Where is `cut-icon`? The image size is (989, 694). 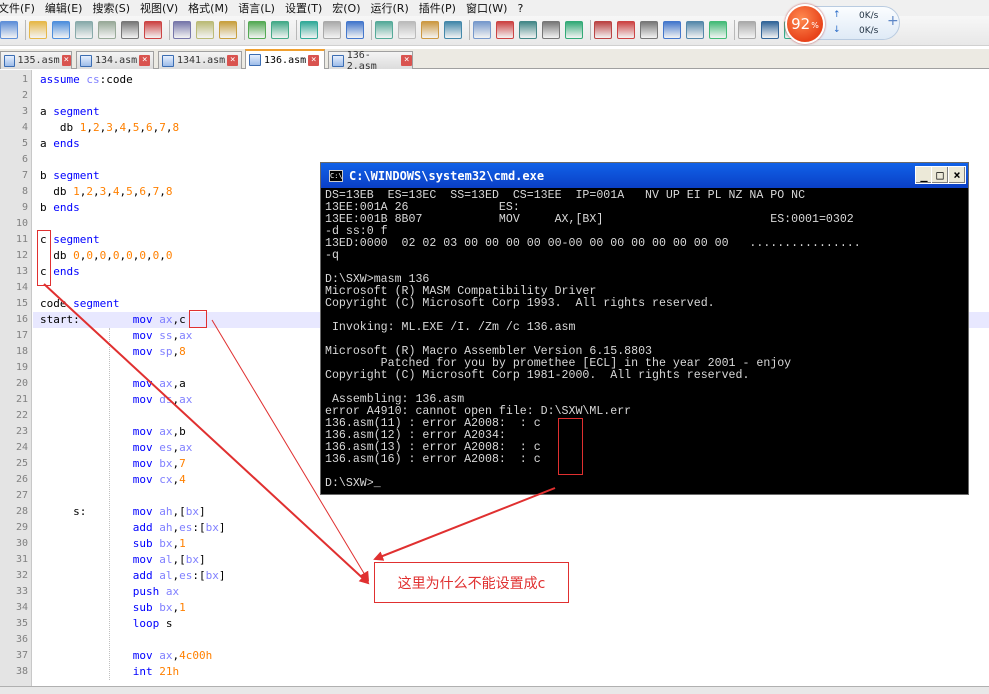
cut-icon is located at coordinates (182, 30).